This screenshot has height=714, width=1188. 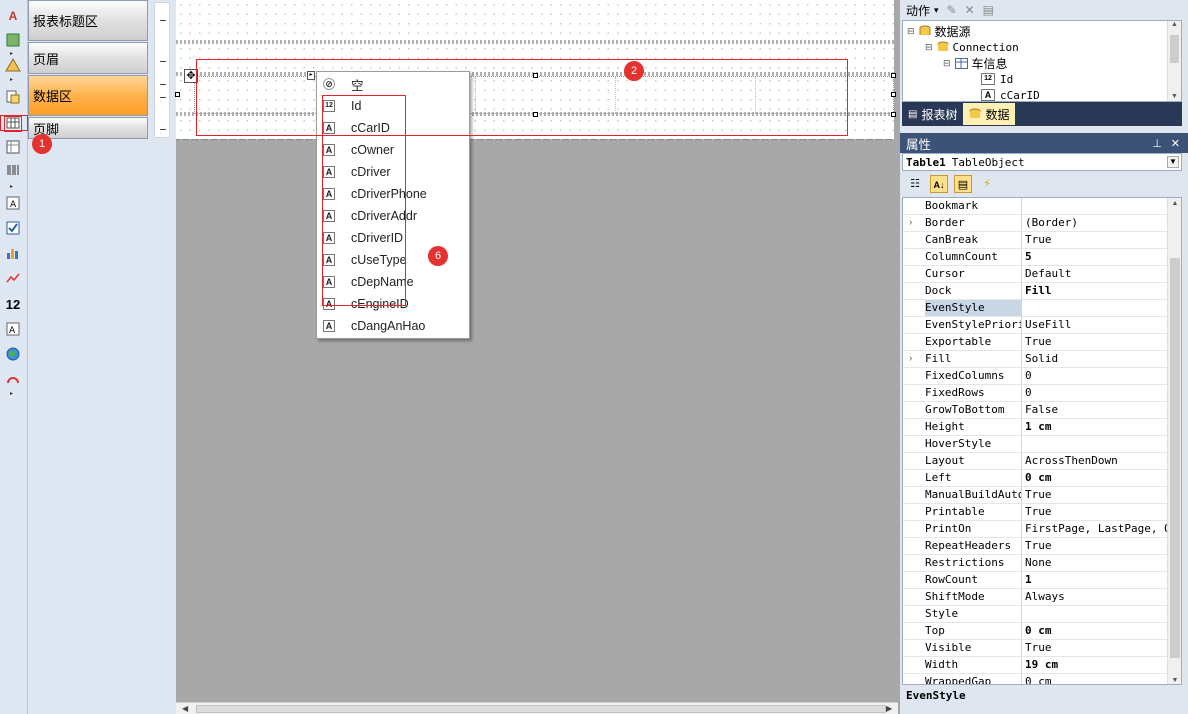 I want to click on property-row: Left 0 cm, so click(x=1035, y=478).